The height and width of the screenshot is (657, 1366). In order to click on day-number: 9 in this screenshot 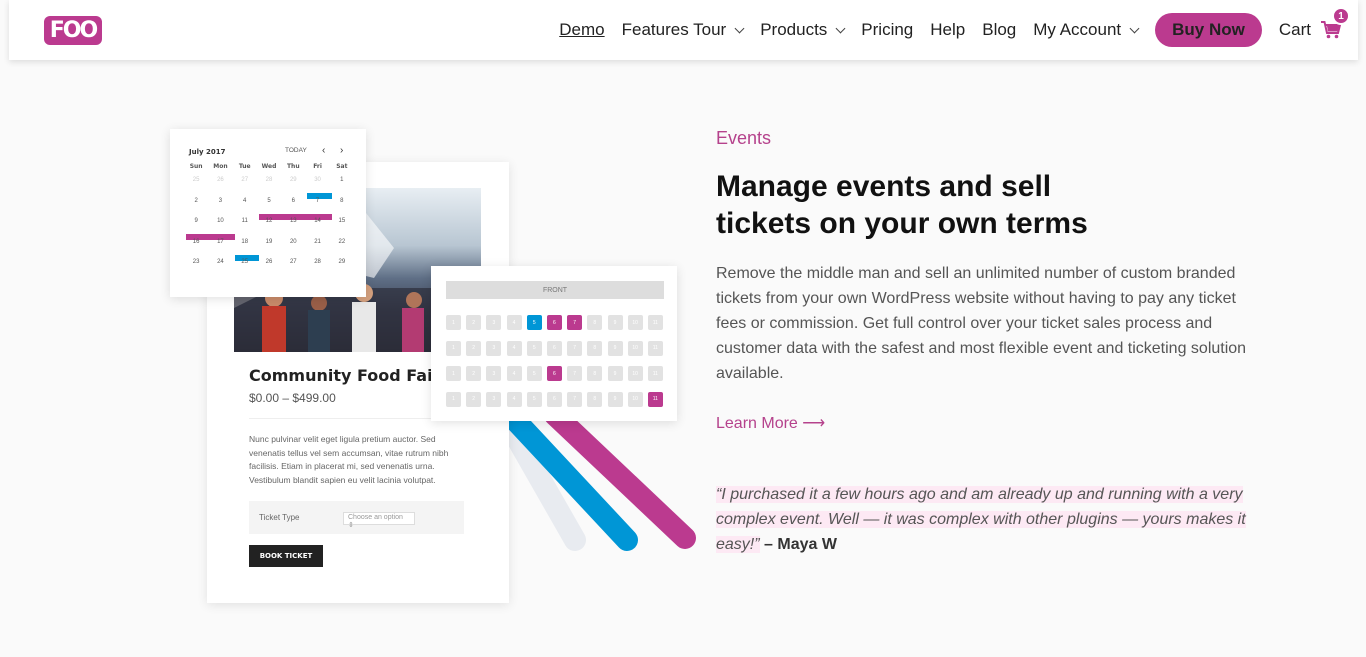, I will do `click(196, 221)`.